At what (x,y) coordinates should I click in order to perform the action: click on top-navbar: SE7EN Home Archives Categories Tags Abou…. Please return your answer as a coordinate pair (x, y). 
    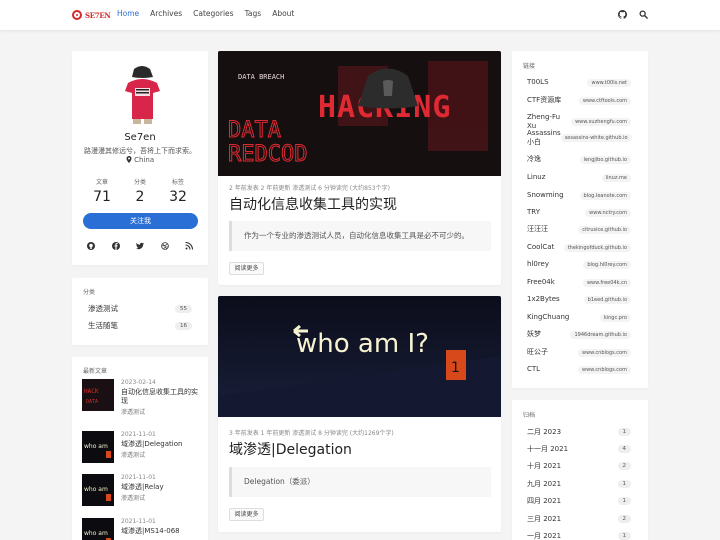
    Looking at the image, I should click on (360, 15).